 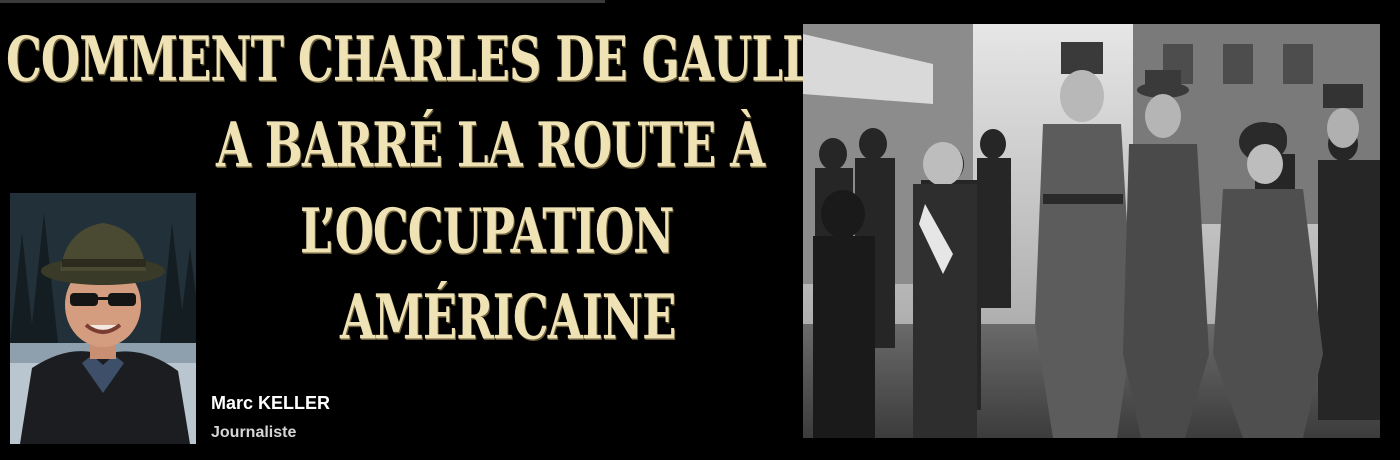 I want to click on headline-line-3: L’OCCUPATION, so click(x=487, y=231).